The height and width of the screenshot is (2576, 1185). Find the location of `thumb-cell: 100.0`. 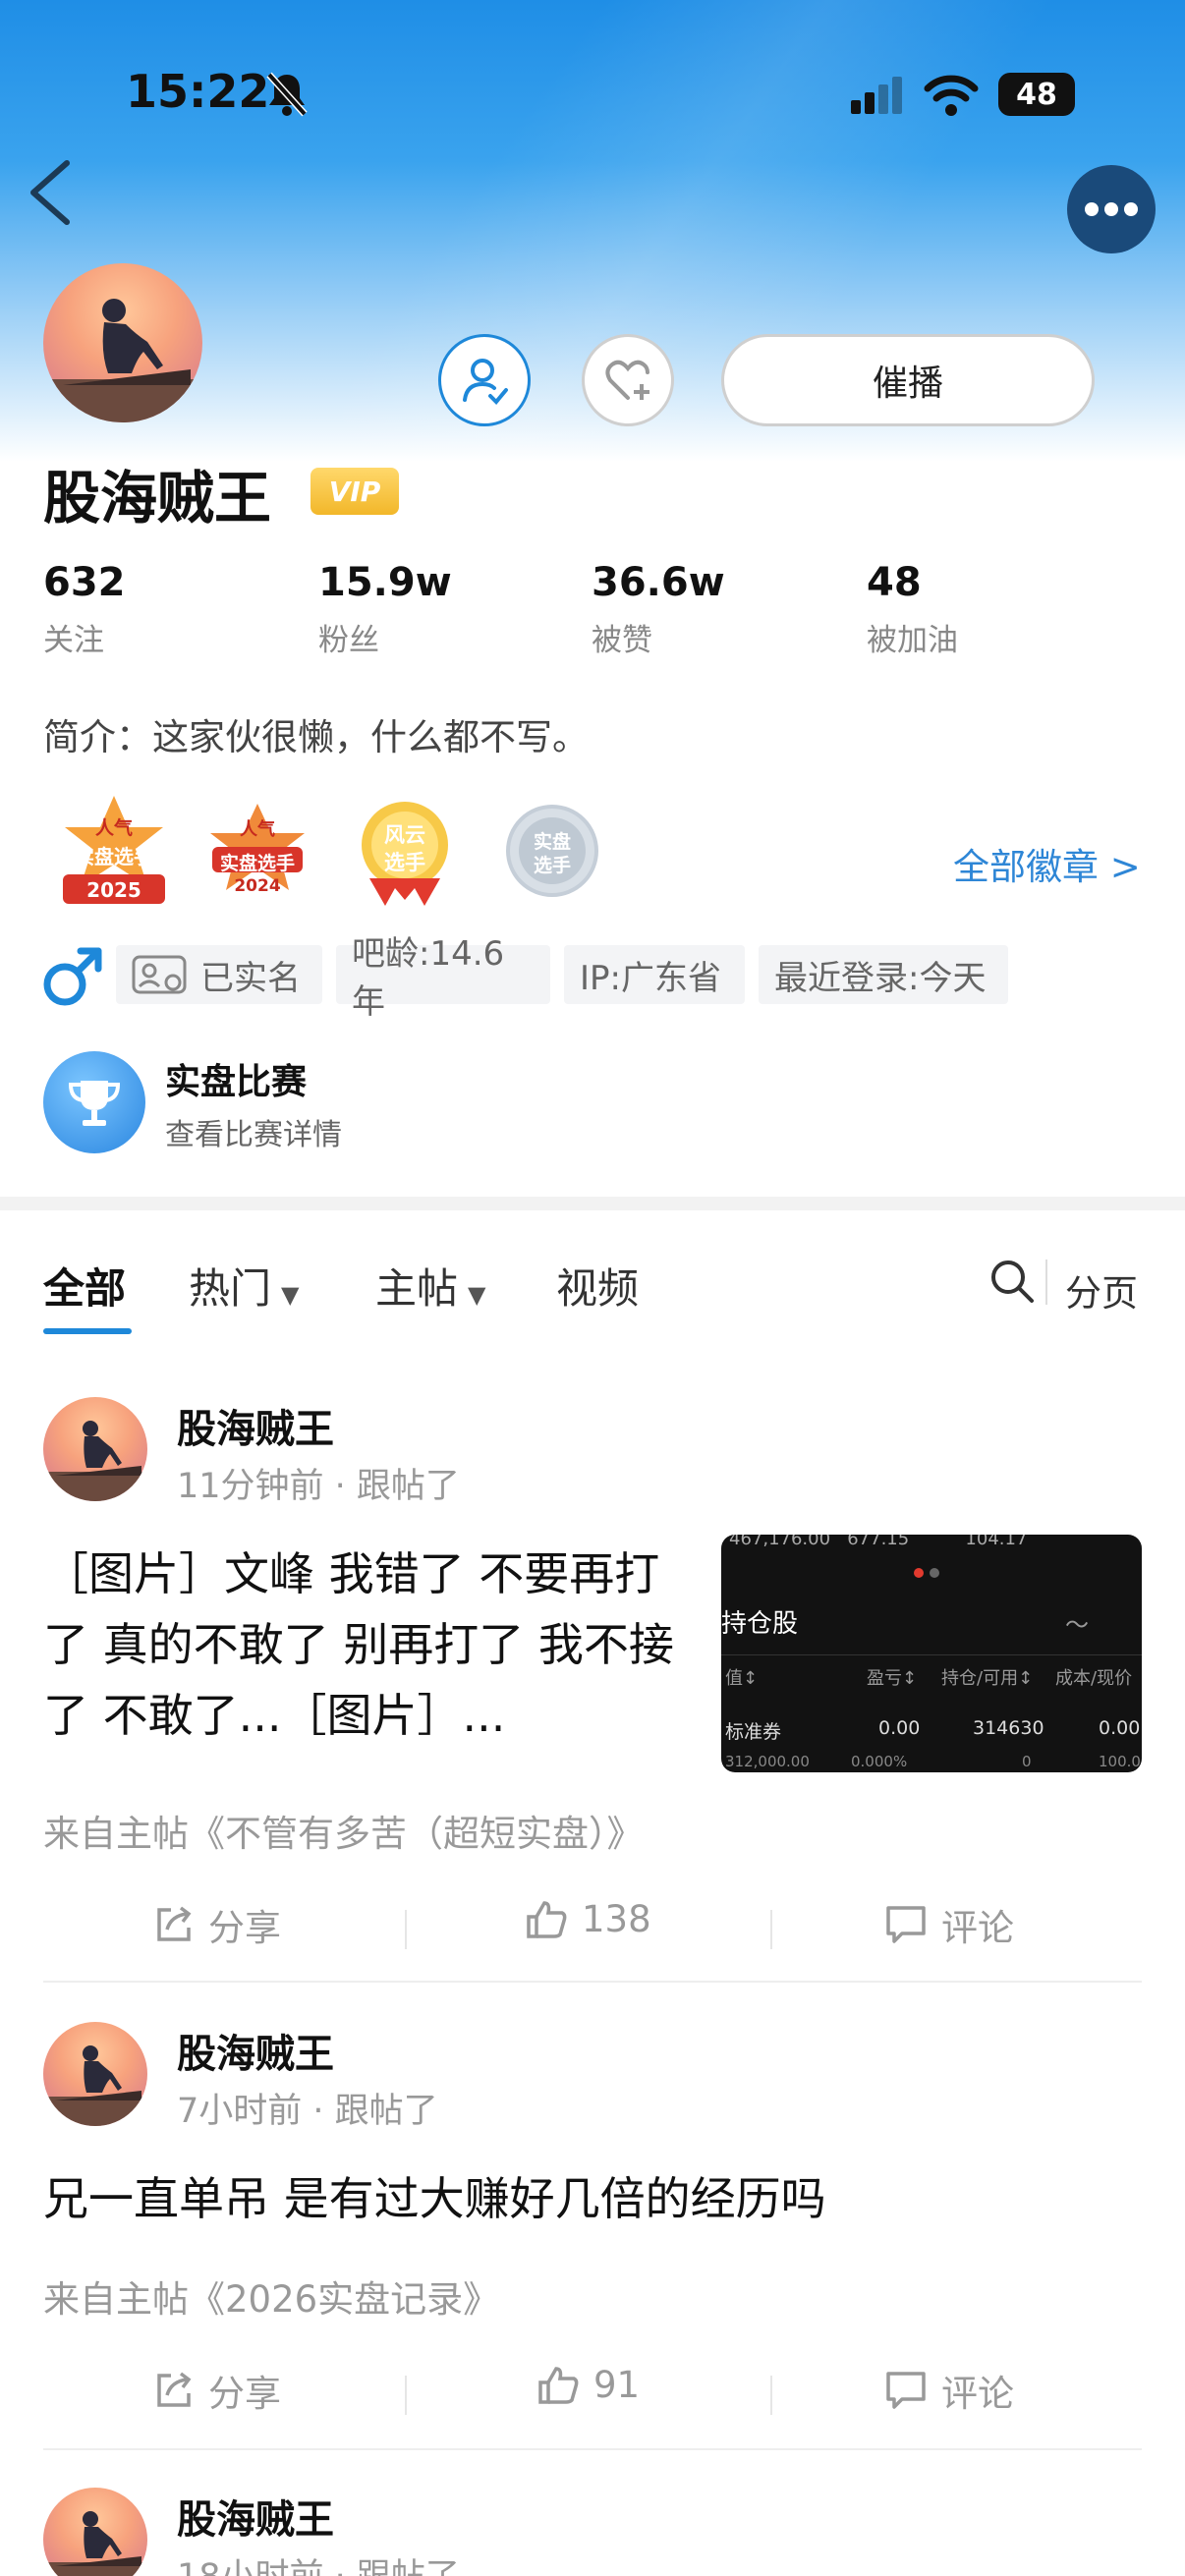

thumb-cell: 100.0 is located at coordinates (1120, 1761).